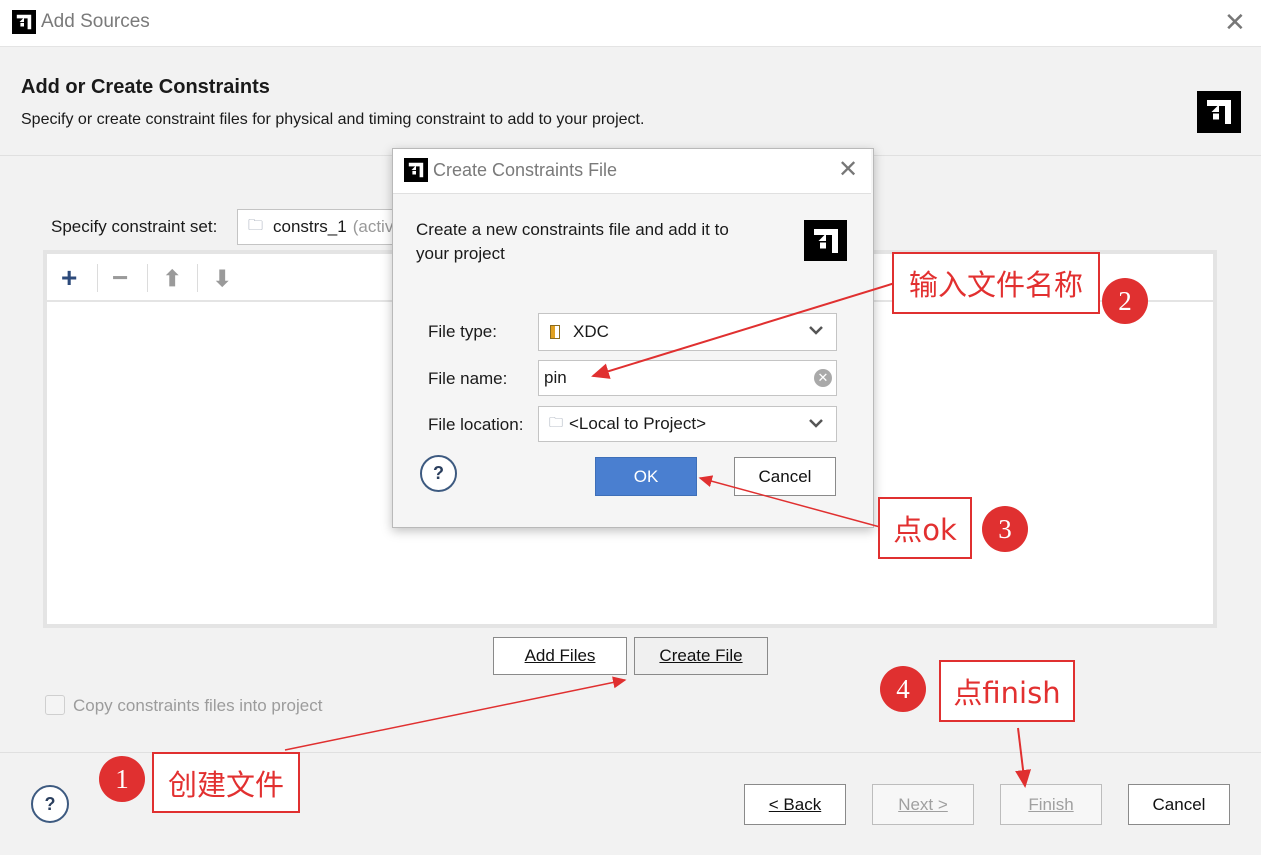  What do you see at coordinates (903, 689) in the screenshot?
I see `annotation-4-number: 4` at bounding box center [903, 689].